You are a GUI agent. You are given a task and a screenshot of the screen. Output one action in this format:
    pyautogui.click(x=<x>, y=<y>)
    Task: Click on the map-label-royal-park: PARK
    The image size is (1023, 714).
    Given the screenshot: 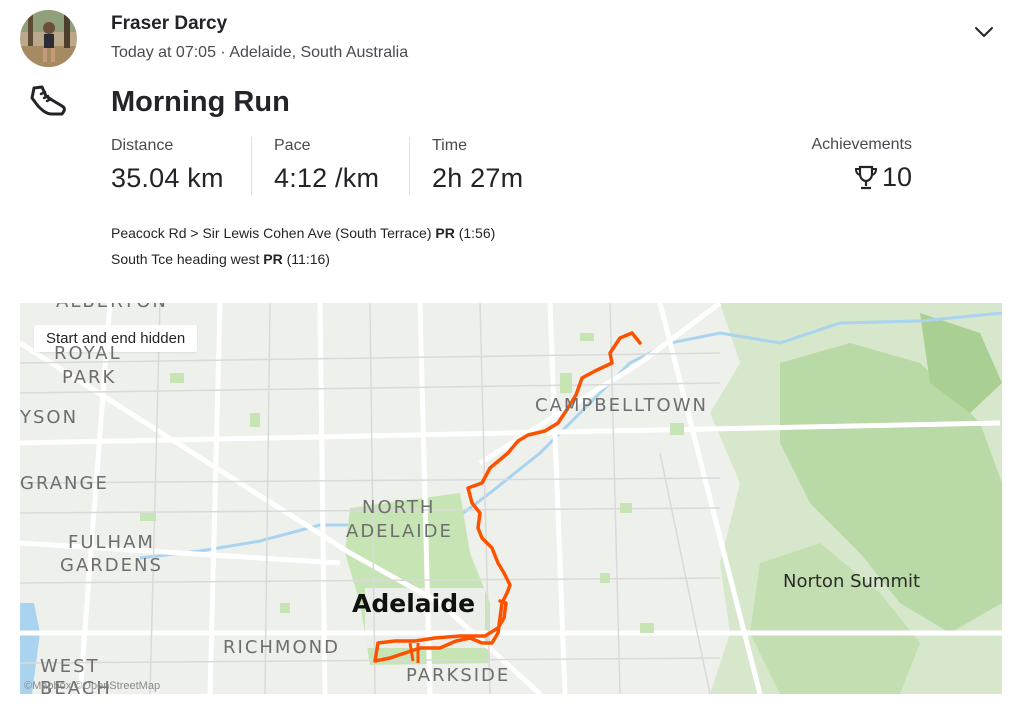 What is the action you would take?
    pyautogui.click(x=89, y=377)
    